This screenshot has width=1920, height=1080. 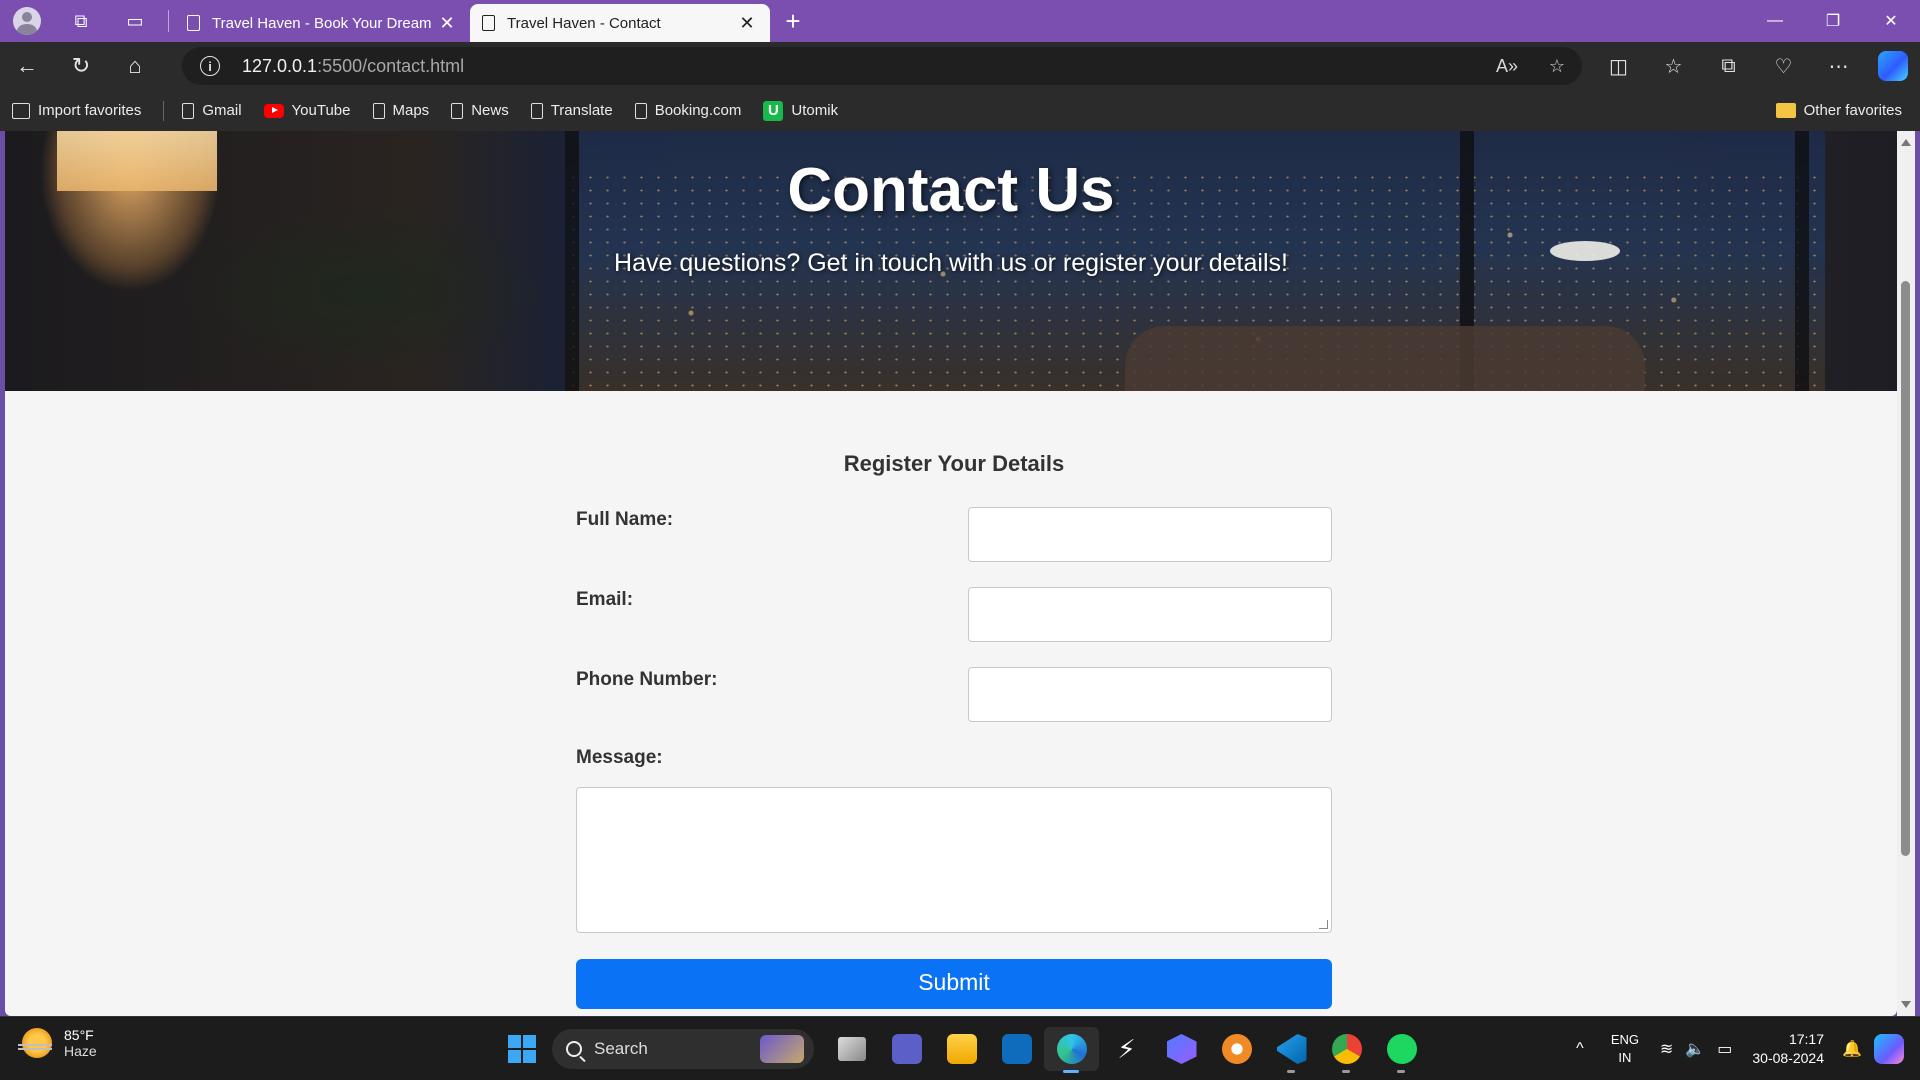 I want to click on form-title: Register Your Details, so click(x=954, y=463).